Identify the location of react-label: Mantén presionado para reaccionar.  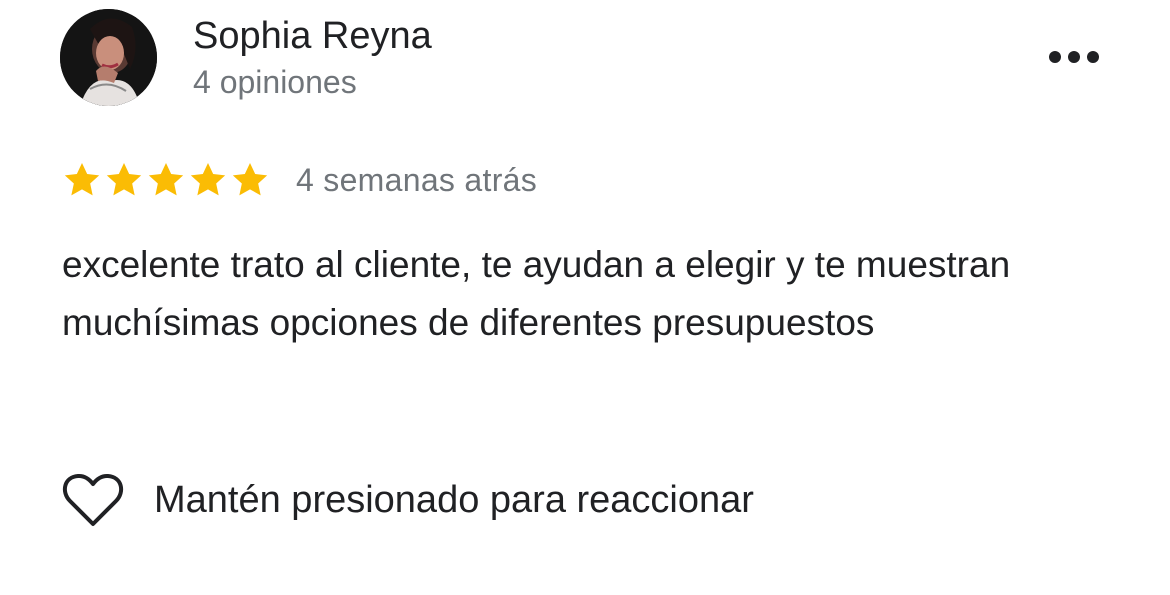
(454, 500).